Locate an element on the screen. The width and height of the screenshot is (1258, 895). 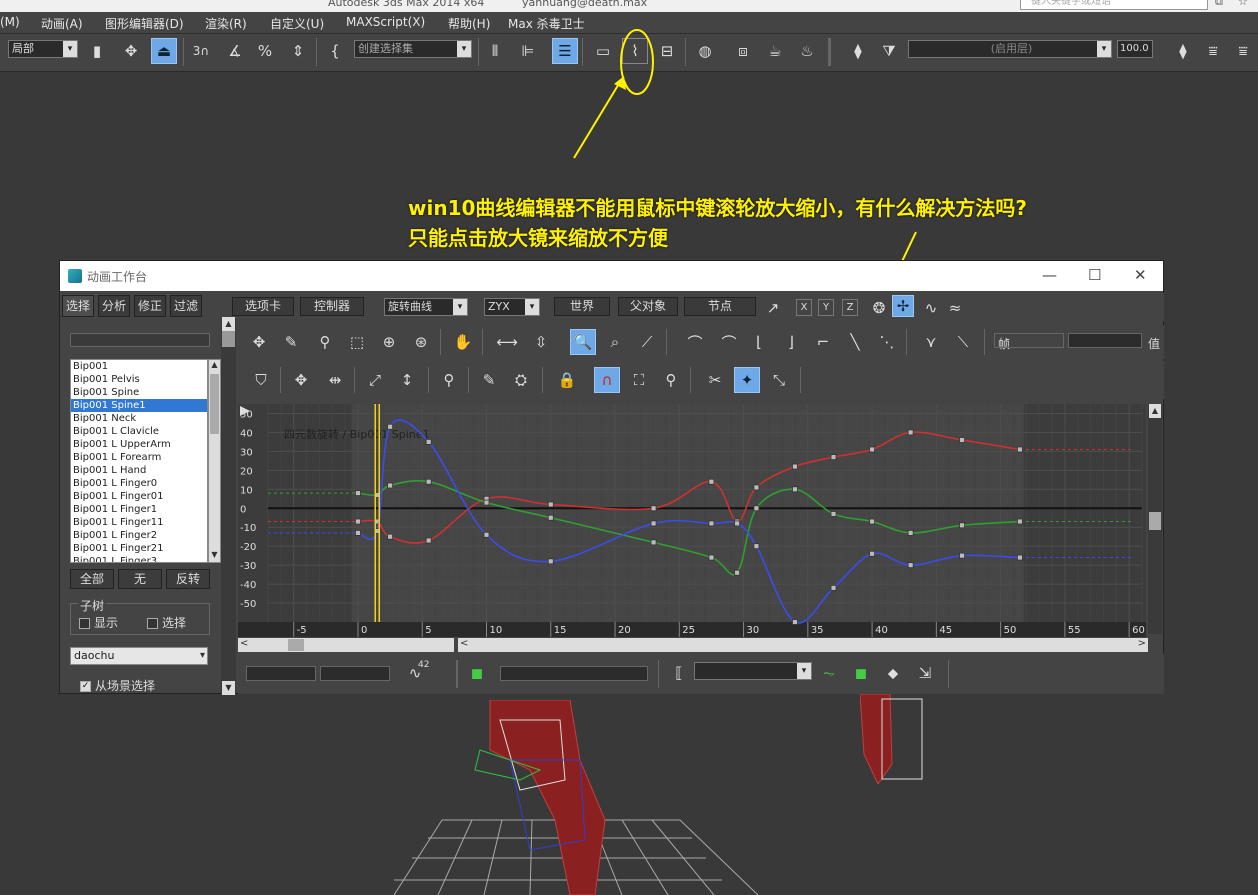
scroll-down-icon: ▼ is located at coordinates (214, 556).